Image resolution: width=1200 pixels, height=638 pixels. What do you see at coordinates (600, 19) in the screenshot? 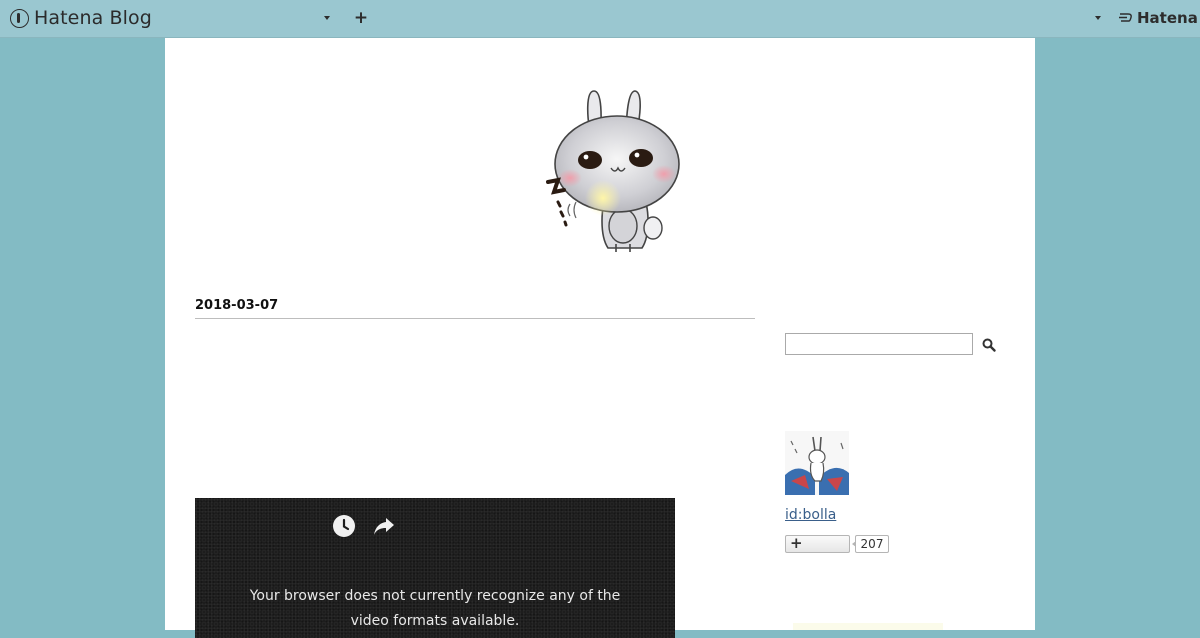
I see `global-header: Hatena Blog + Hatena` at bounding box center [600, 19].